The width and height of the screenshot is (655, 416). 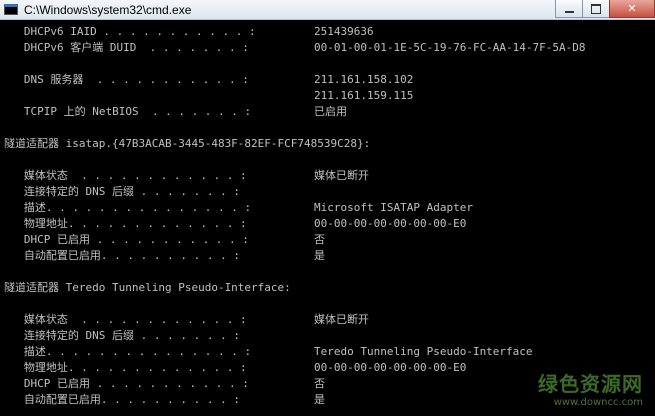 What do you see at coordinates (364, 95) in the screenshot?
I see `console-line-value: 211.161.159.115` at bounding box center [364, 95].